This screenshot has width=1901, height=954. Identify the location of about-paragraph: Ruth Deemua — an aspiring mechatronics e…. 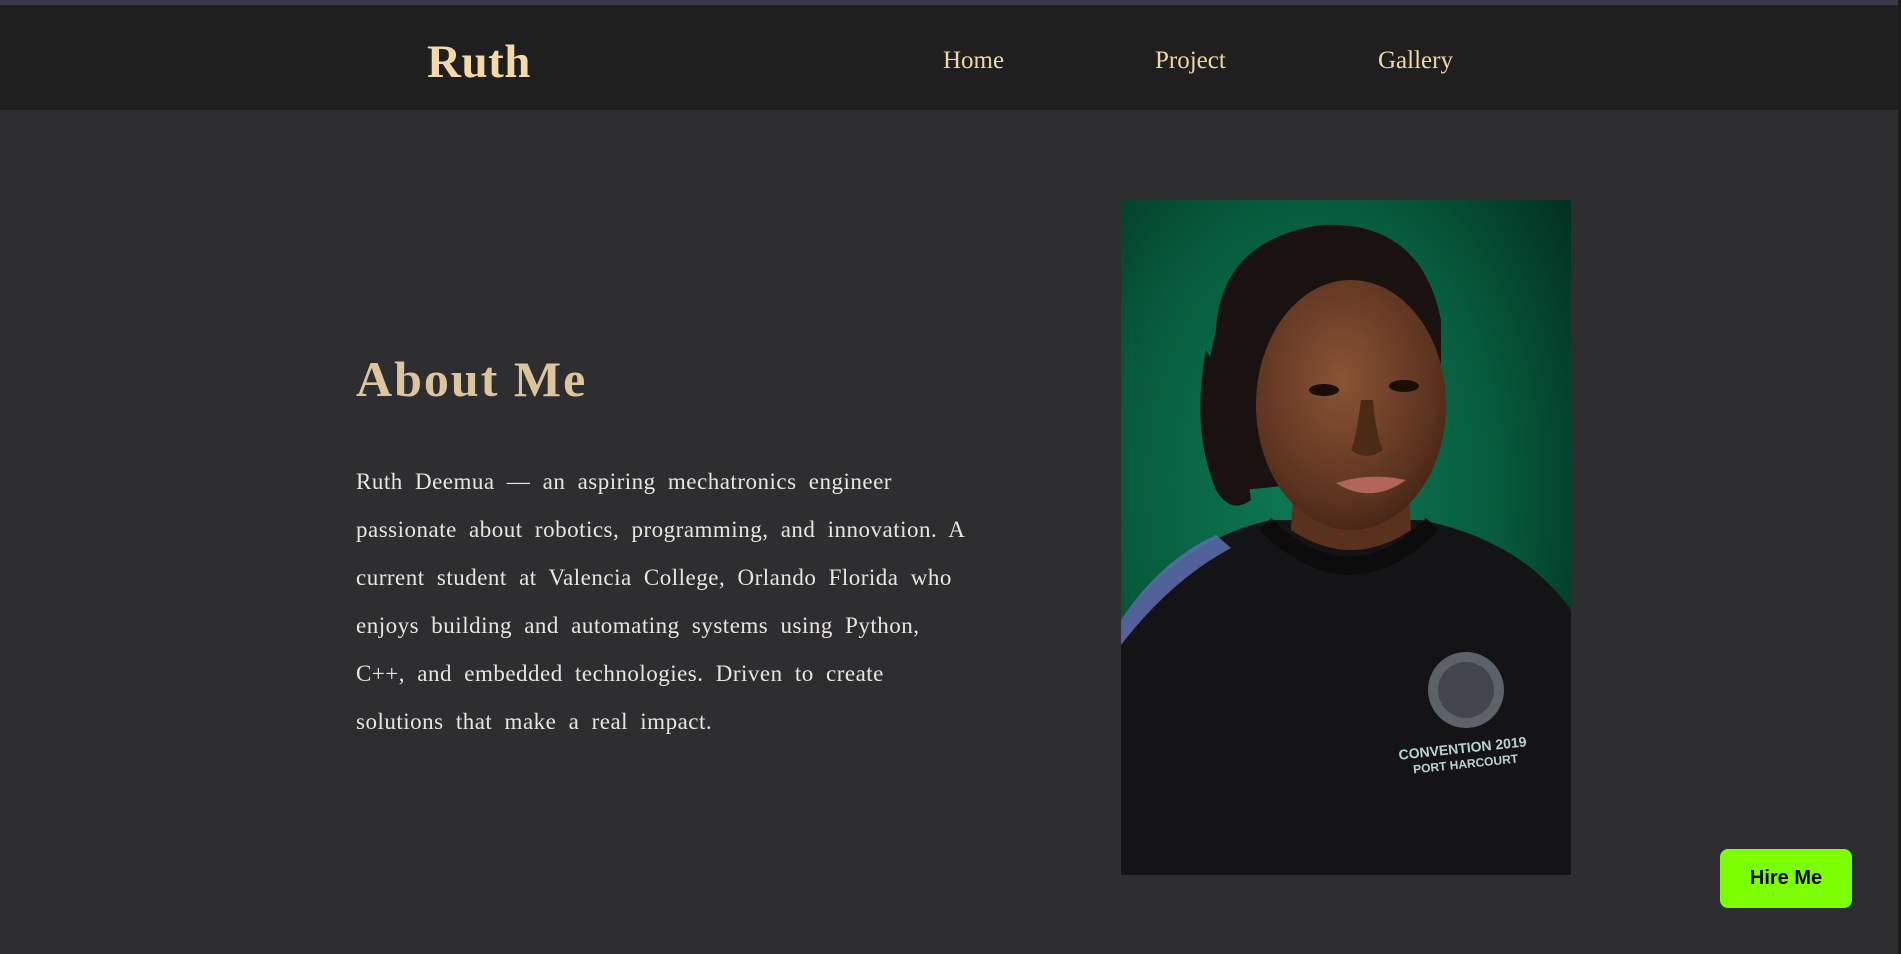
(713, 602).